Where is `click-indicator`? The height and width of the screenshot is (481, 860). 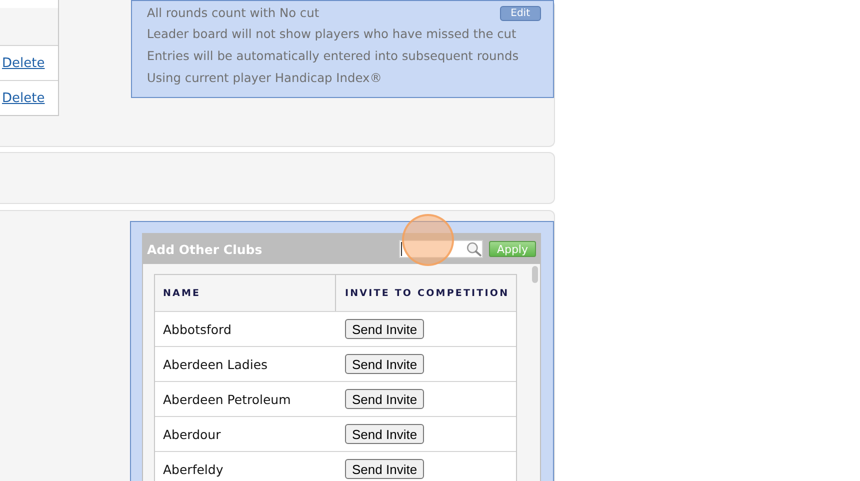
click-indicator is located at coordinates (428, 240).